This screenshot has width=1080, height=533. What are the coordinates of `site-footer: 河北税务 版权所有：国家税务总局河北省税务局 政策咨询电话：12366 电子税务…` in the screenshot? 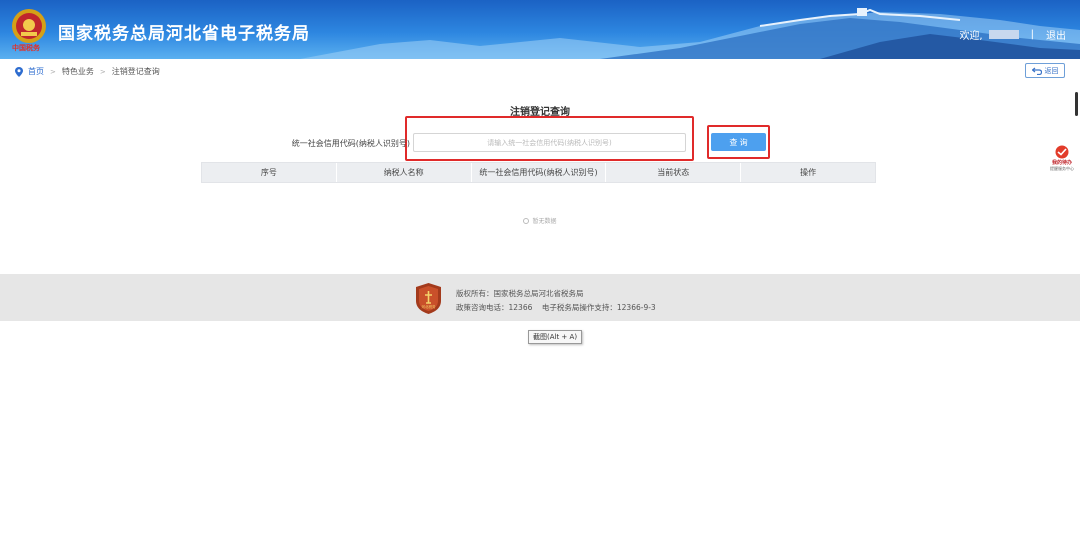 It's located at (540, 297).